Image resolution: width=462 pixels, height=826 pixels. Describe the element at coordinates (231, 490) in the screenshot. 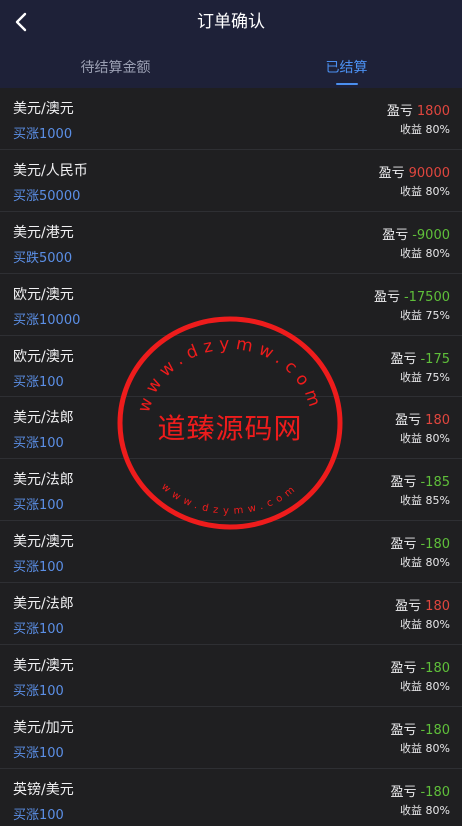

I see `order-row: 美元/法郎 买涨100 盈亏 -185 收益 85%` at that location.